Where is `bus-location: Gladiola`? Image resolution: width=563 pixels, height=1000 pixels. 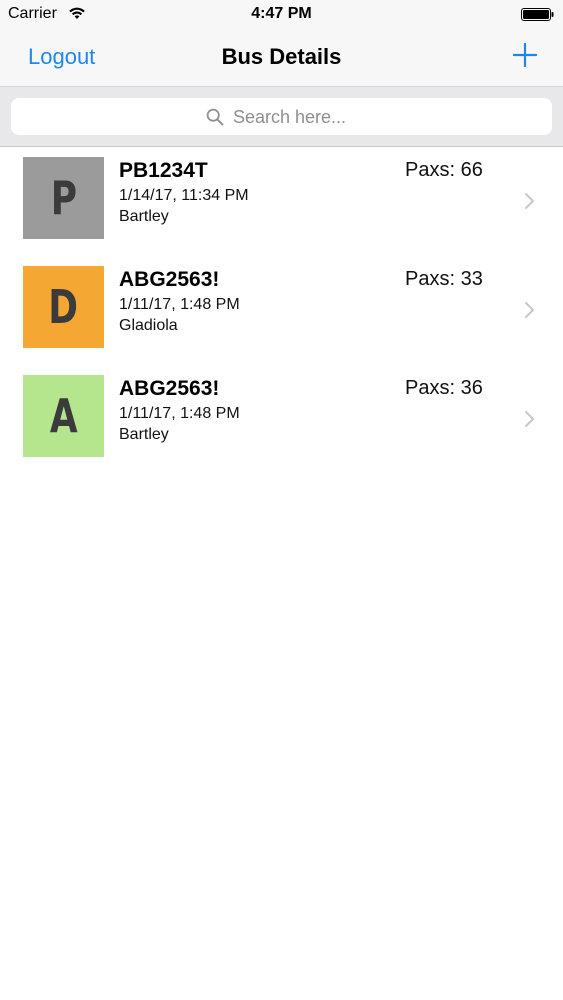 bus-location: Gladiola is located at coordinates (148, 325).